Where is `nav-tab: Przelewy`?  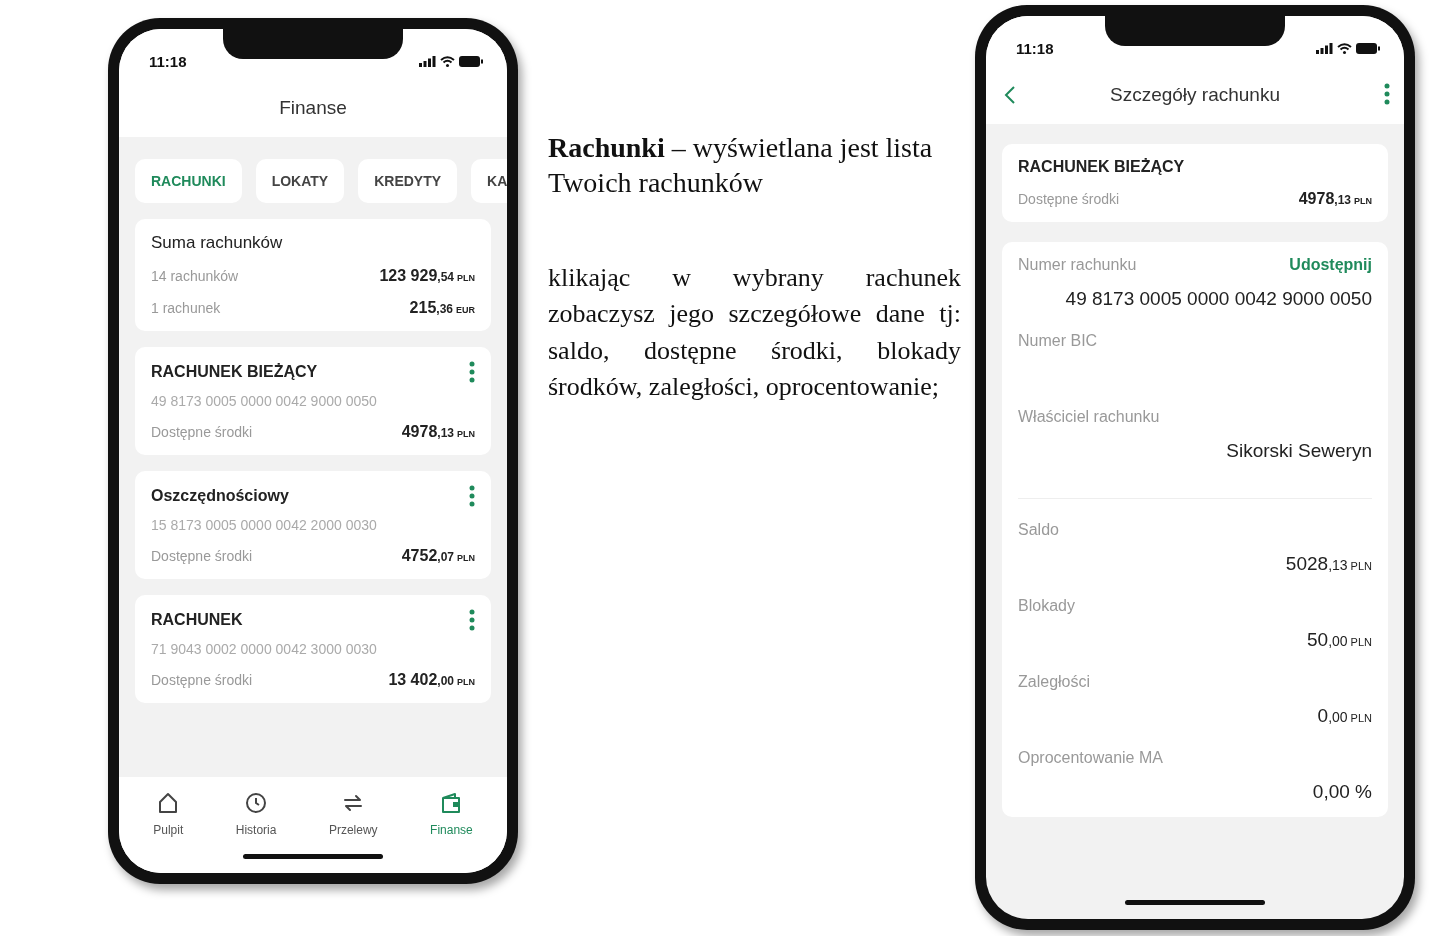 nav-tab: Przelewy is located at coordinates (353, 814).